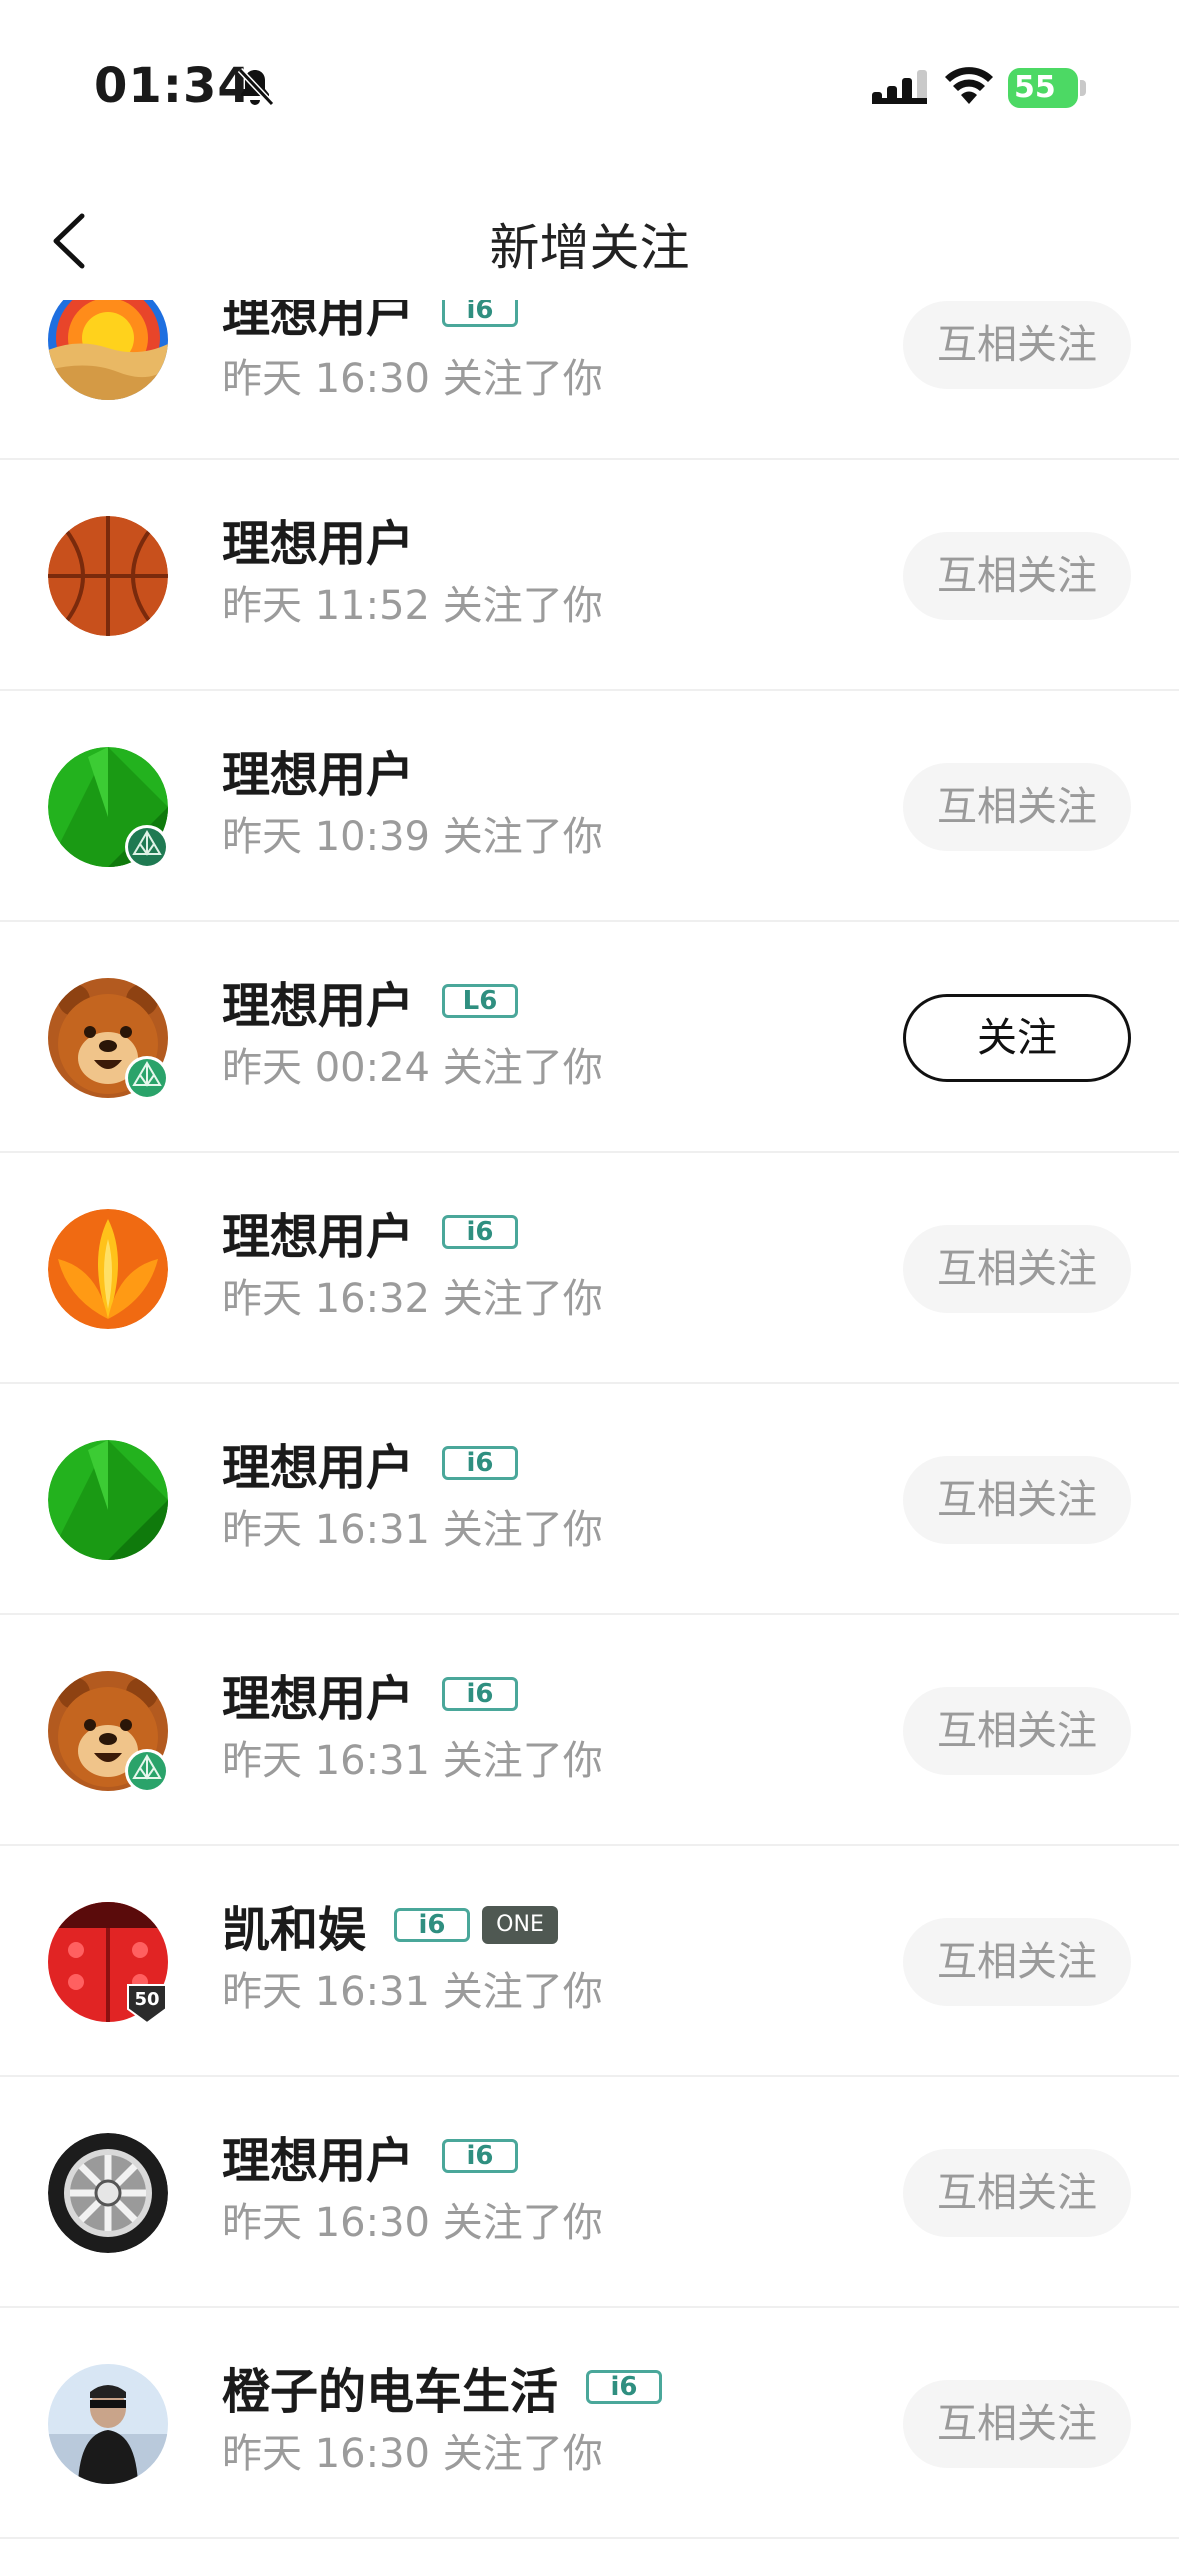 This screenshot has width=1179, height=2556. What do you see at coordinates (412, 1068) in the screenshot?
I see `follow-time: 昨天 00:24 关注了你` at bounding box center [412, 1068].